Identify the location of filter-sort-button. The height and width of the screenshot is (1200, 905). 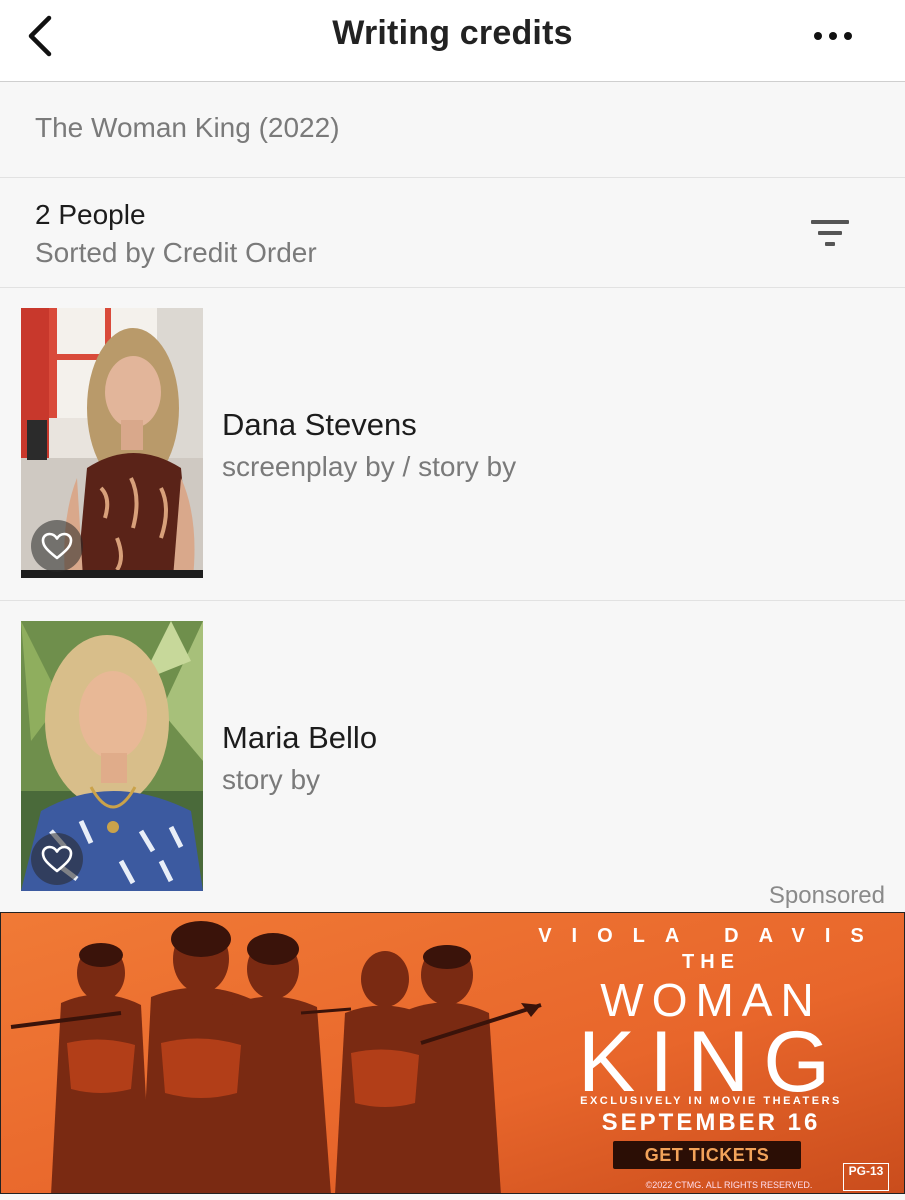
(830, 233).